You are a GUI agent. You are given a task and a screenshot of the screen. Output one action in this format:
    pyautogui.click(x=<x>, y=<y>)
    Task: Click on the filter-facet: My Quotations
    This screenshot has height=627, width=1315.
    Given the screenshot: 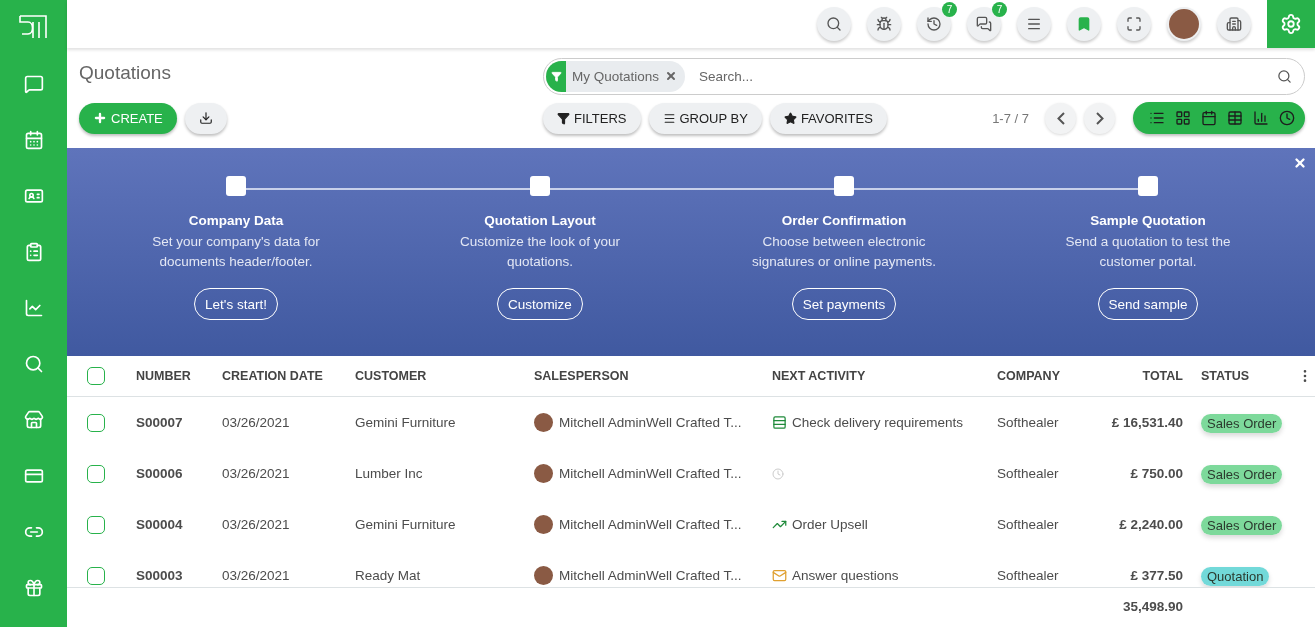 What is the action you would take?
    pyautogui.click(x=616, y=76)
    